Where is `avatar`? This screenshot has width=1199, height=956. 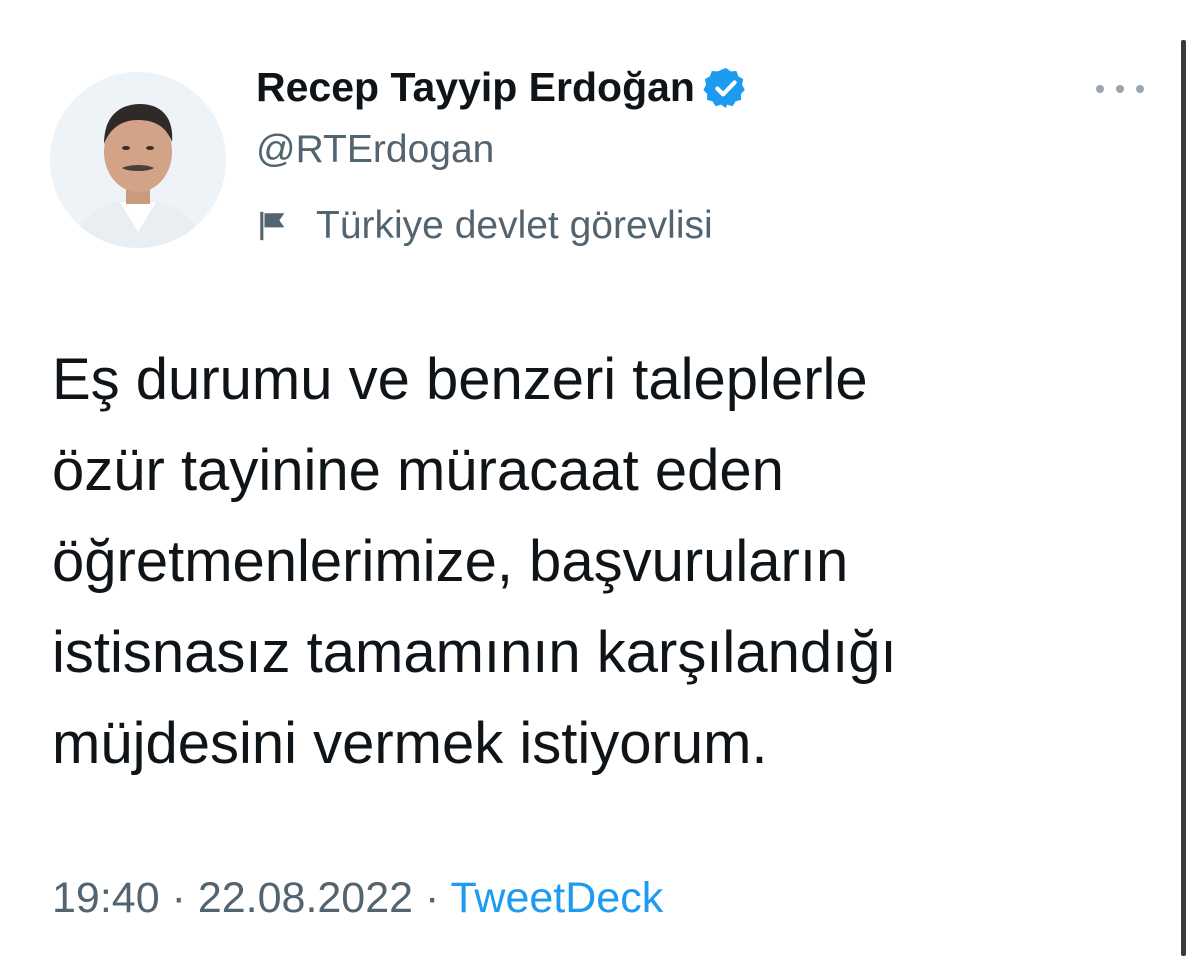 avatar is located at coordinates (138, 160).